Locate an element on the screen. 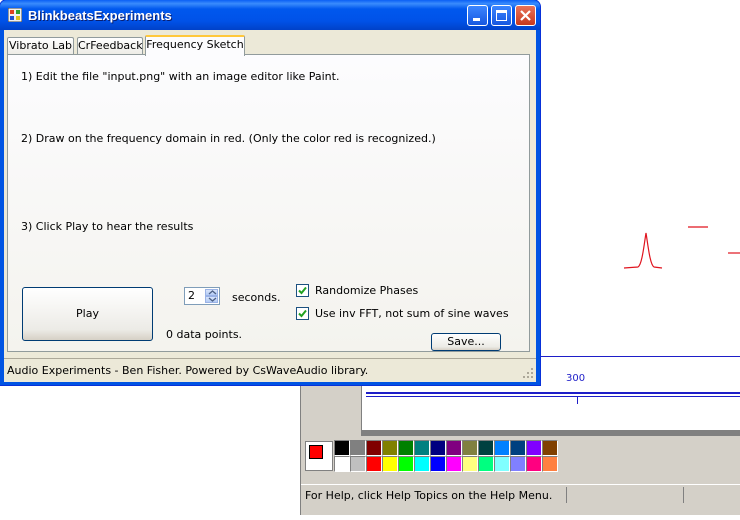 This screenshot has width=740, height=520. maximize-button is located at coordinates (501, 15).